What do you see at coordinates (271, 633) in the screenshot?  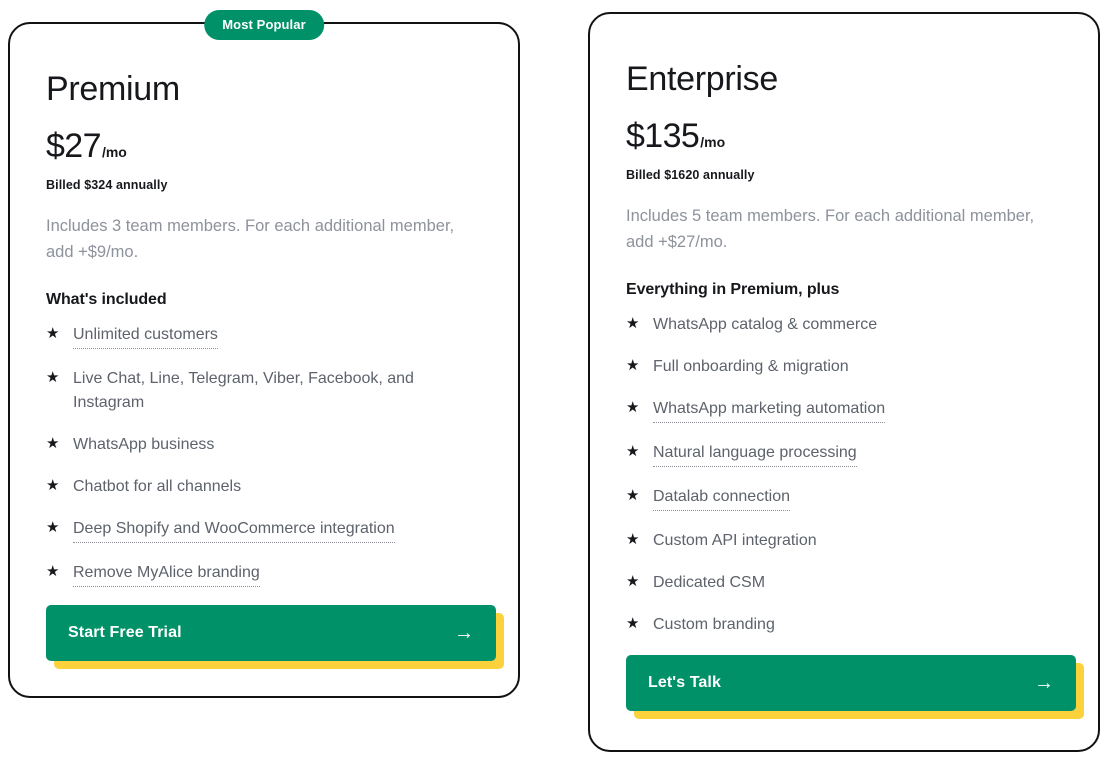 I see `start-free-trial-button: Start Free Trial →` at bounding box center [271, 633].